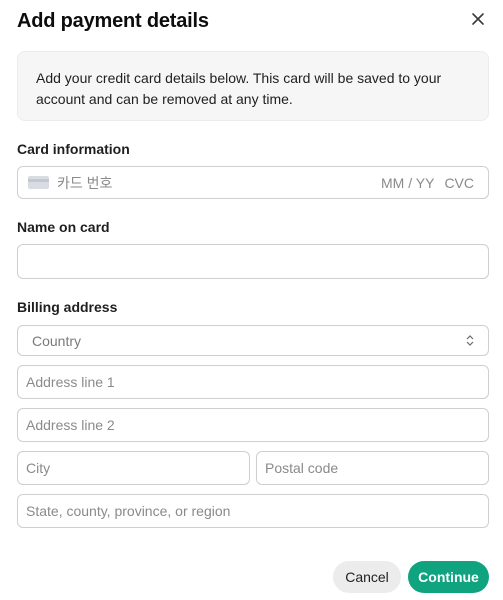 Image resolution: width=503 pixels, height=600 pixels. I want to click on postal-code-input, so click(372, 468).